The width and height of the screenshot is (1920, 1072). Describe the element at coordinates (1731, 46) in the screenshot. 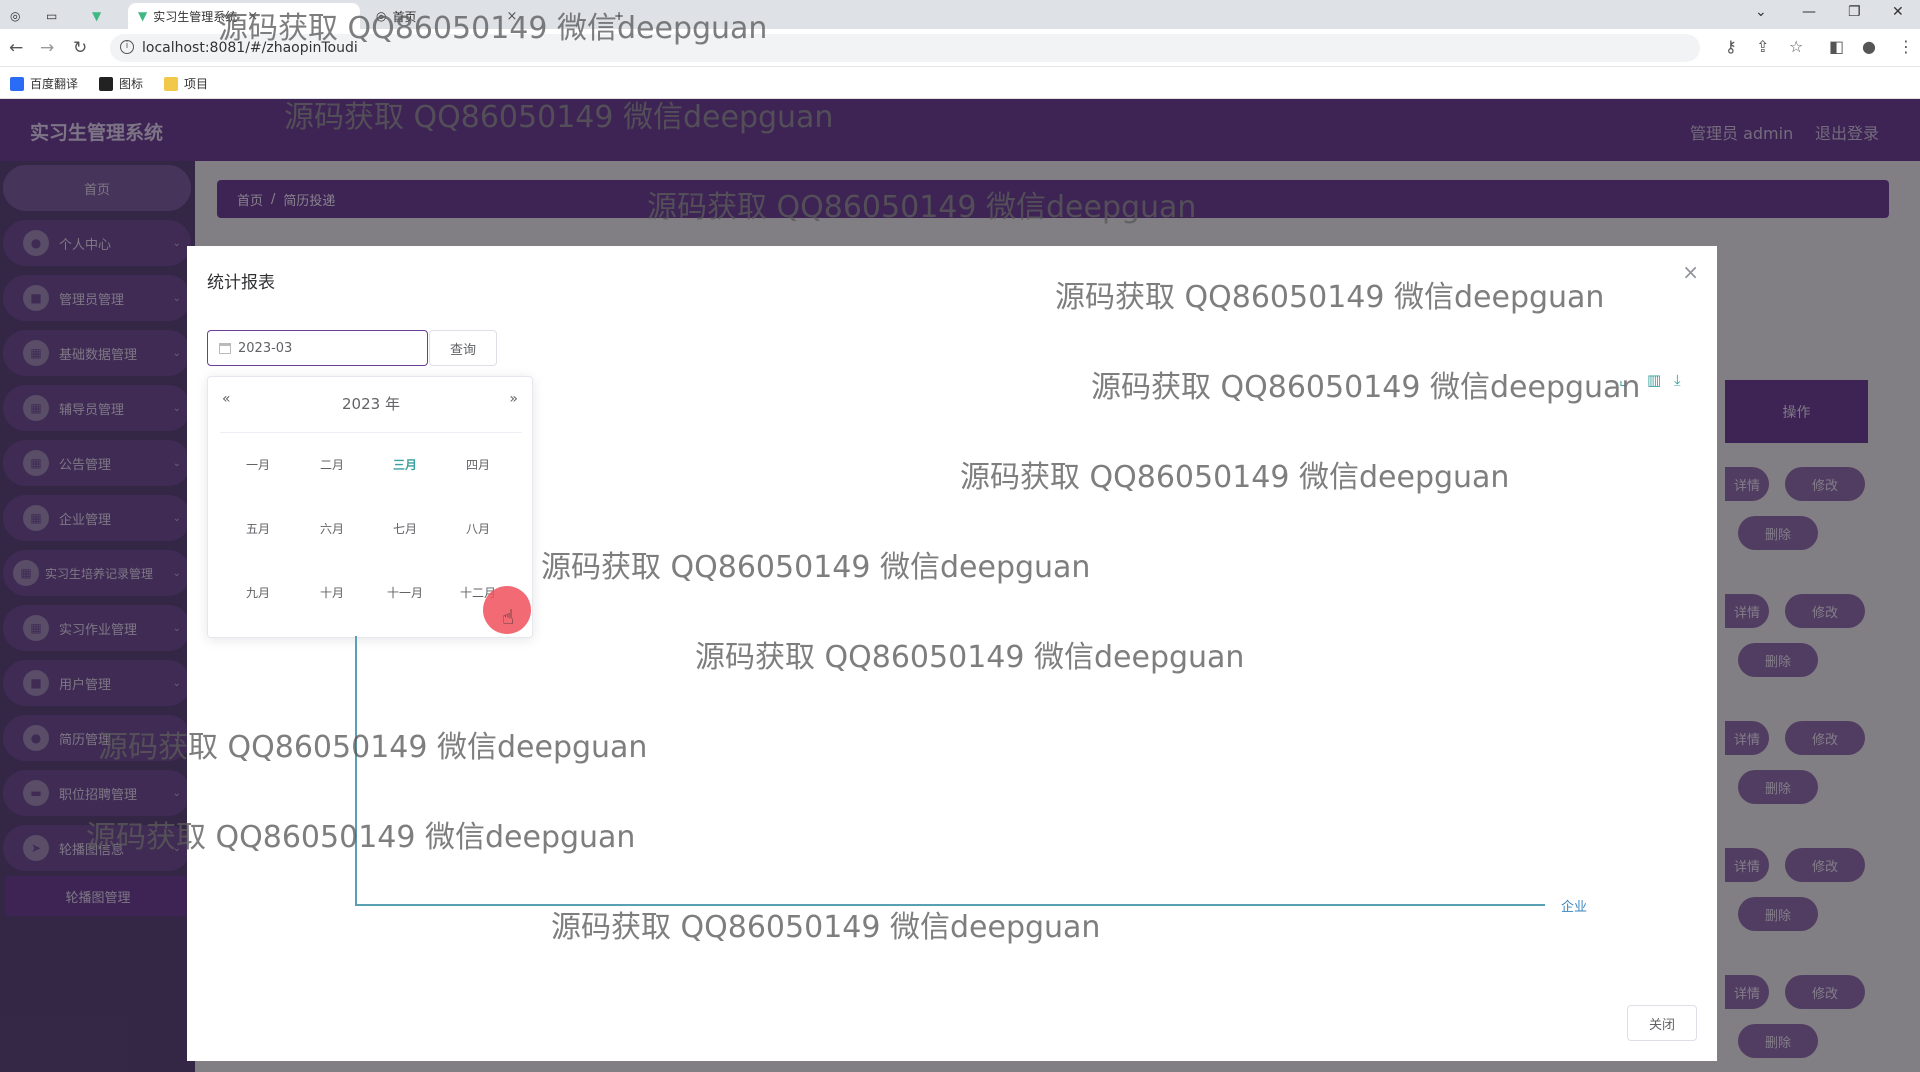

I see `key-icon: ⚷` at that location.